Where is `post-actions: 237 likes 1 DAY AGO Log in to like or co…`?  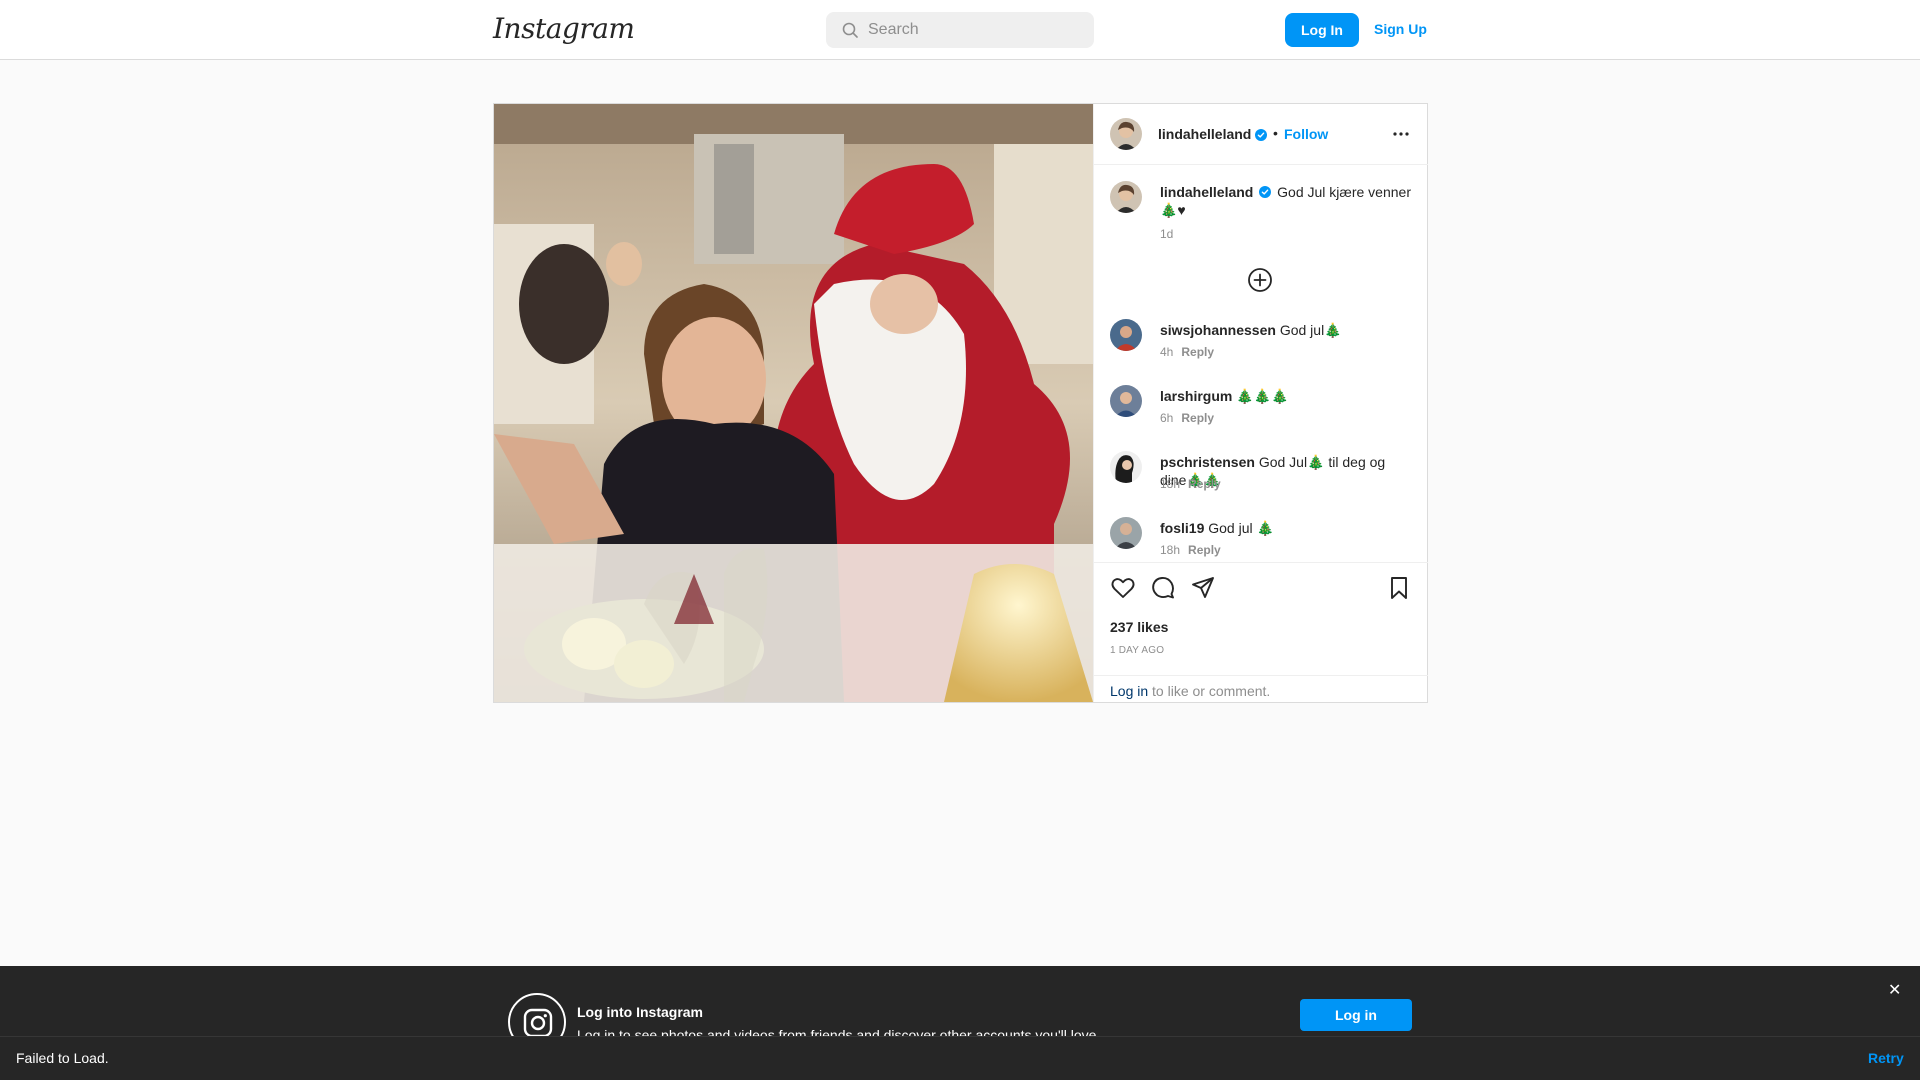
post-actions: 237 likes 1 DAY AGO Log in to like or co… is located at coordinates (1261, 632).